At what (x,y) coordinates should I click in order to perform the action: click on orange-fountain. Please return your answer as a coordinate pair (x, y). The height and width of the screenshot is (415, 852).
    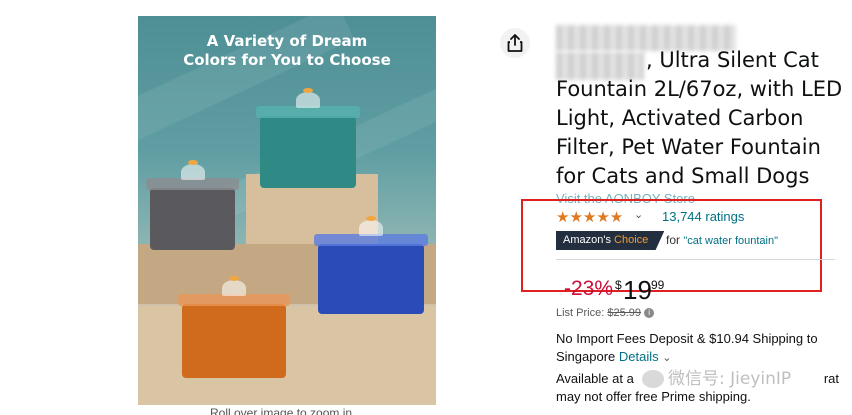
    Looking at the image, I should click on (234, 327).